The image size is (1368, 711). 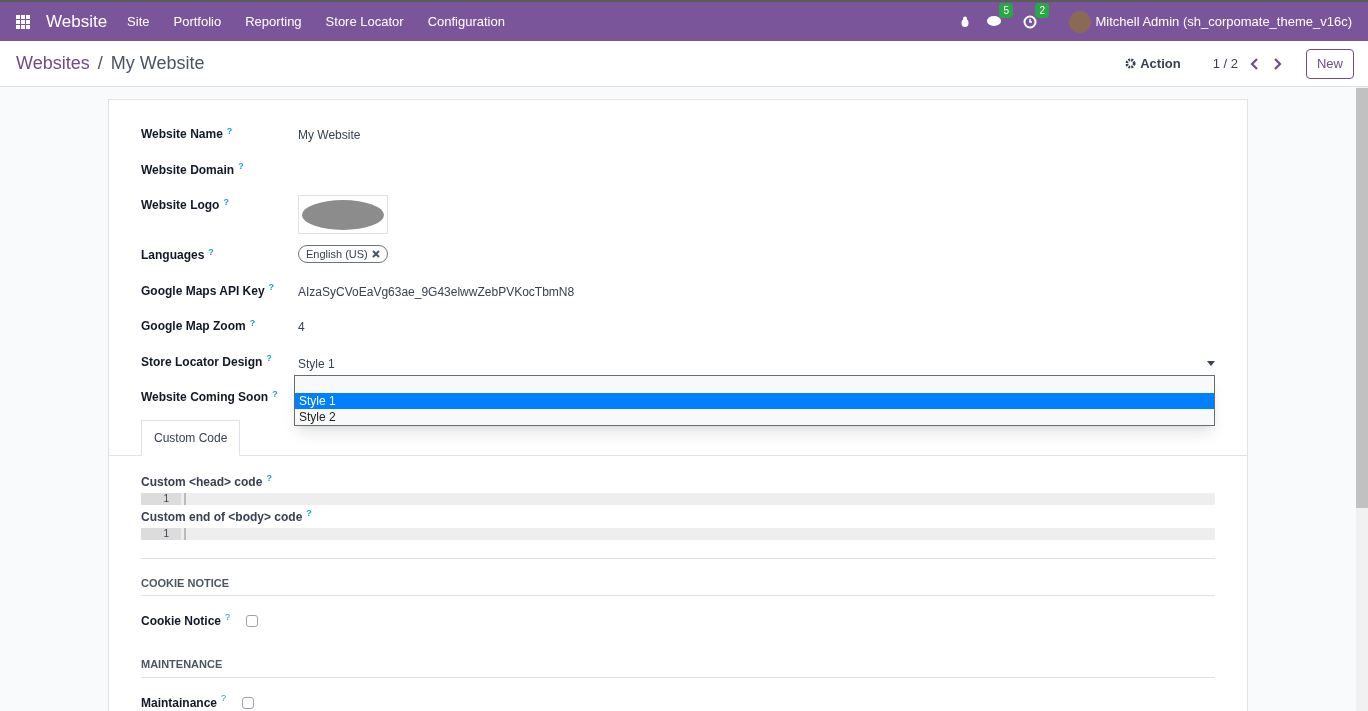 I want to click on apps-grid-icon, so click(x=23, y=21).